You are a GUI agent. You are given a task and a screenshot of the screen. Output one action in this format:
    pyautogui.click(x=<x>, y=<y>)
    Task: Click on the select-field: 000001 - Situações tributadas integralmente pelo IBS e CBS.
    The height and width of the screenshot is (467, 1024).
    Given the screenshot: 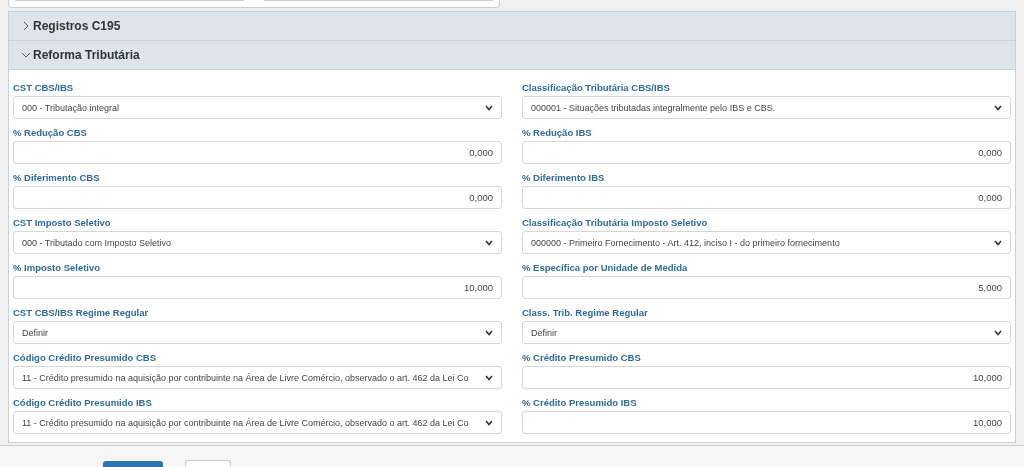 What is the action you would take?
    pyautogui.click(x=766, y=107)
    